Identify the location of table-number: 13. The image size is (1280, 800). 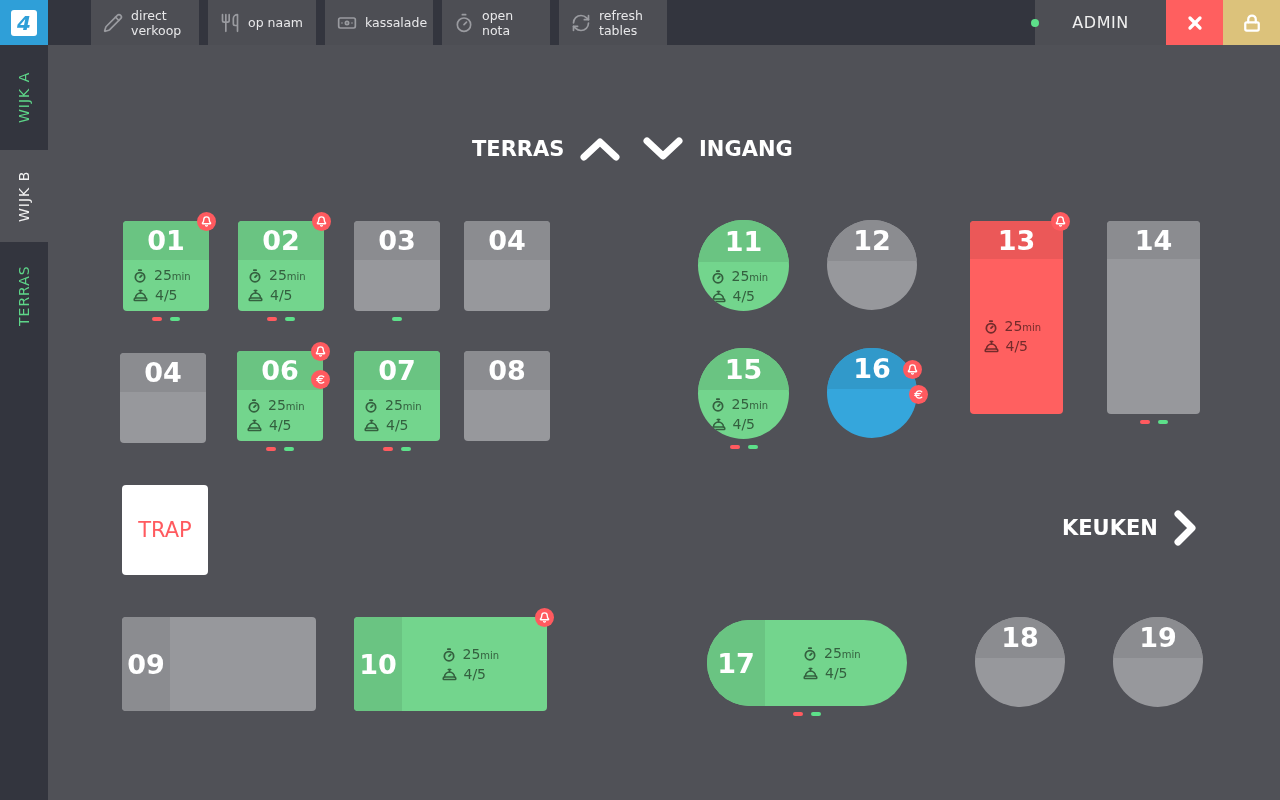
(1016, 240).